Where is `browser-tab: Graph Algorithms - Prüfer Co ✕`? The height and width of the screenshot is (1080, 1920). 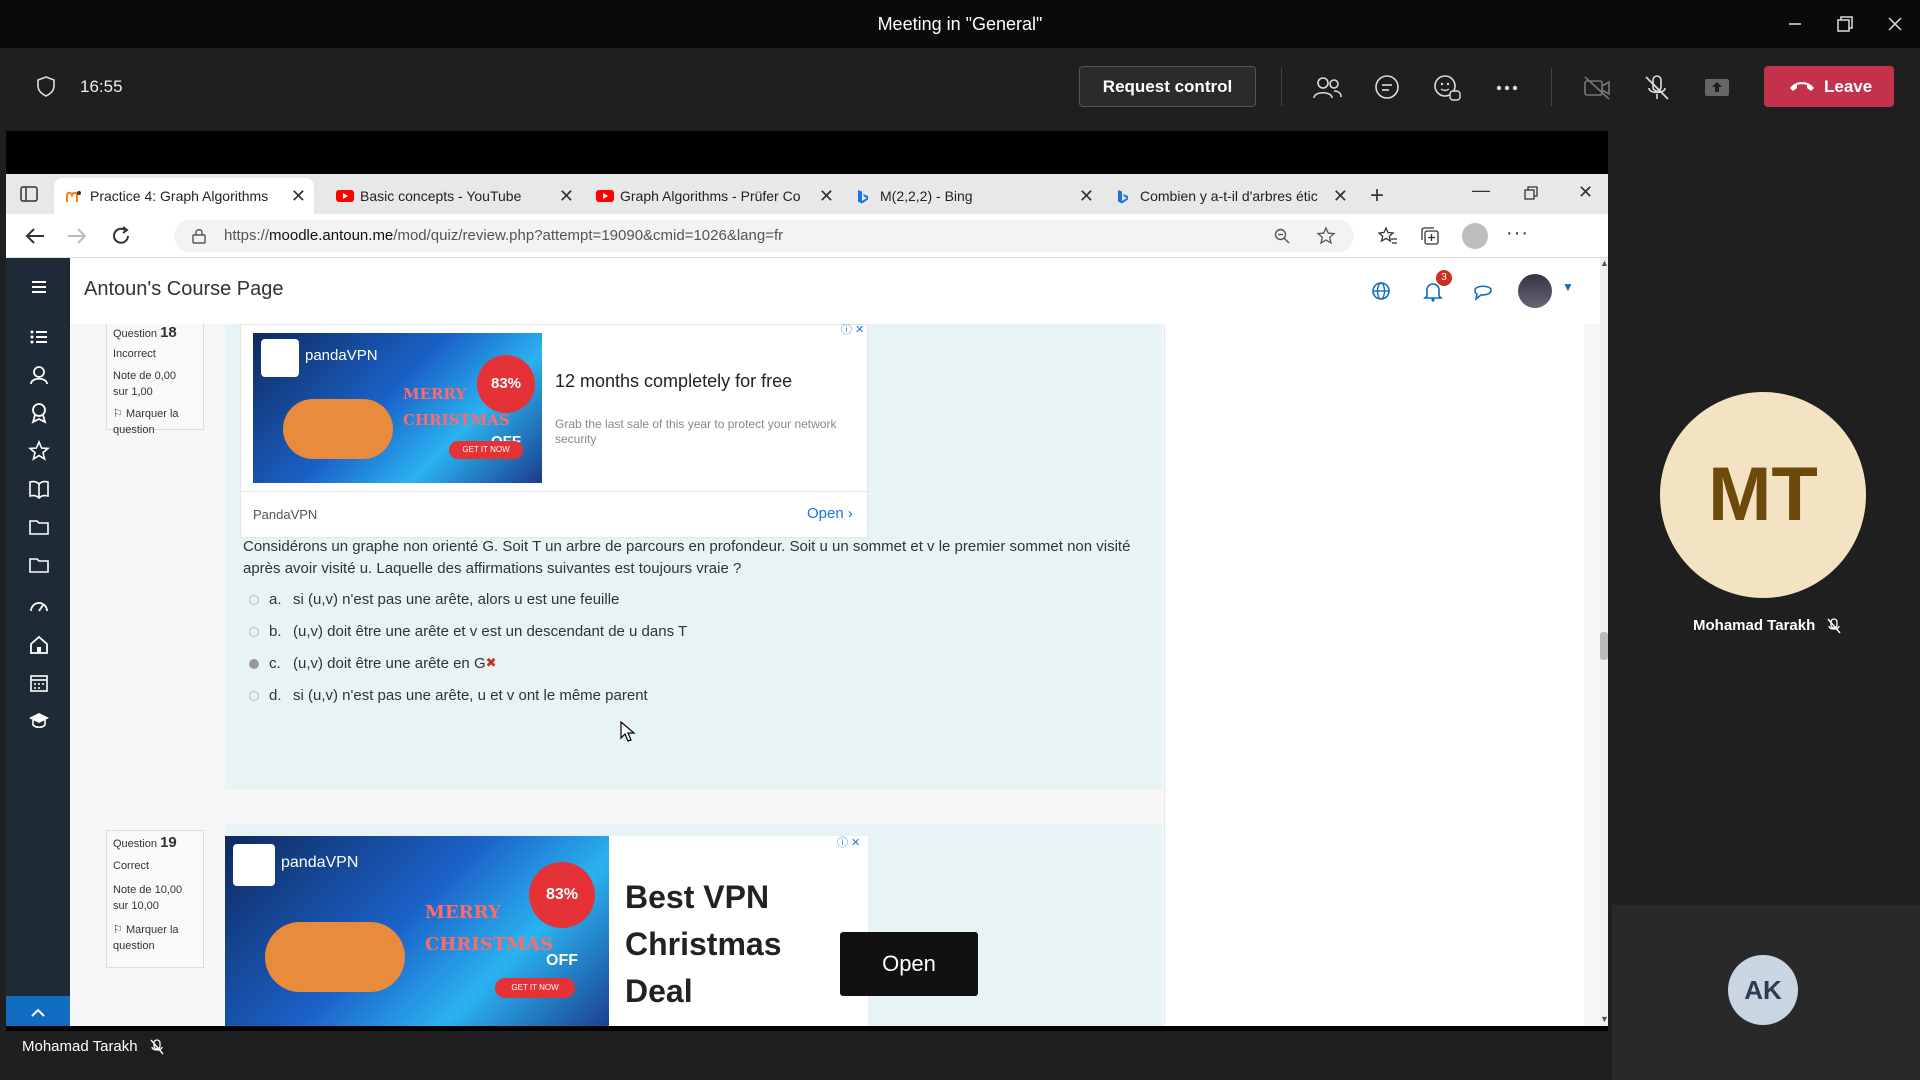
browser-tab: Graph Algorithms - Prüfer Co ✕ is located at coordinates (713, 196).